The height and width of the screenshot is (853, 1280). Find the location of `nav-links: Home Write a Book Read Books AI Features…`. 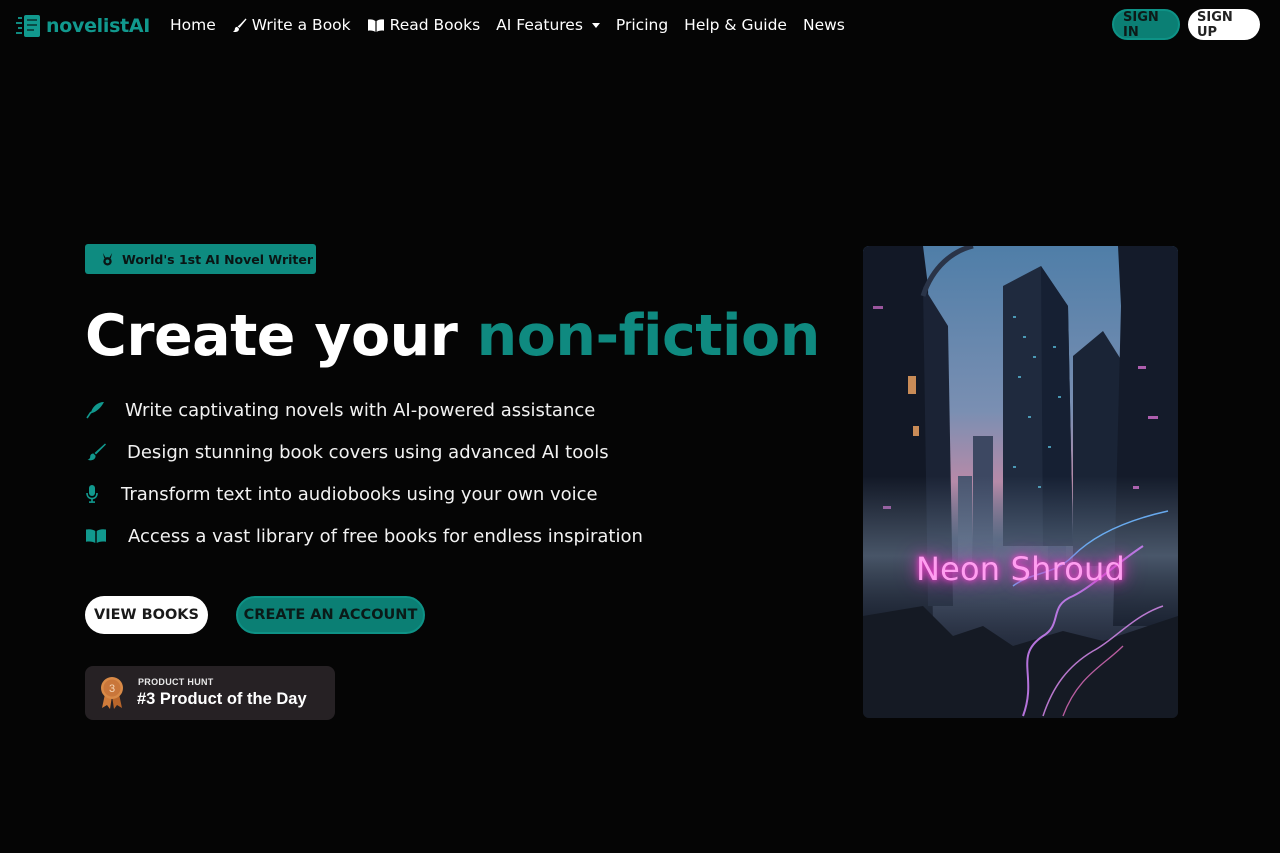

nav-links: Home Write a Book Read Books AI Features… is located at coordinates (507, 25).